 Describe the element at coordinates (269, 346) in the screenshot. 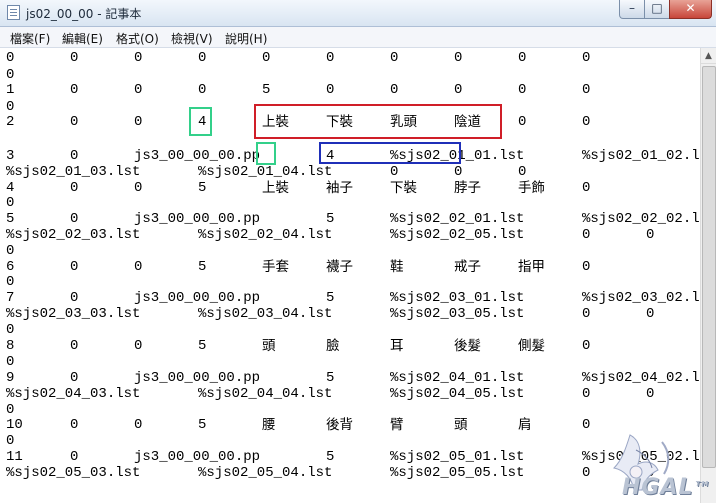

I see `text-token: 頭` at that location.